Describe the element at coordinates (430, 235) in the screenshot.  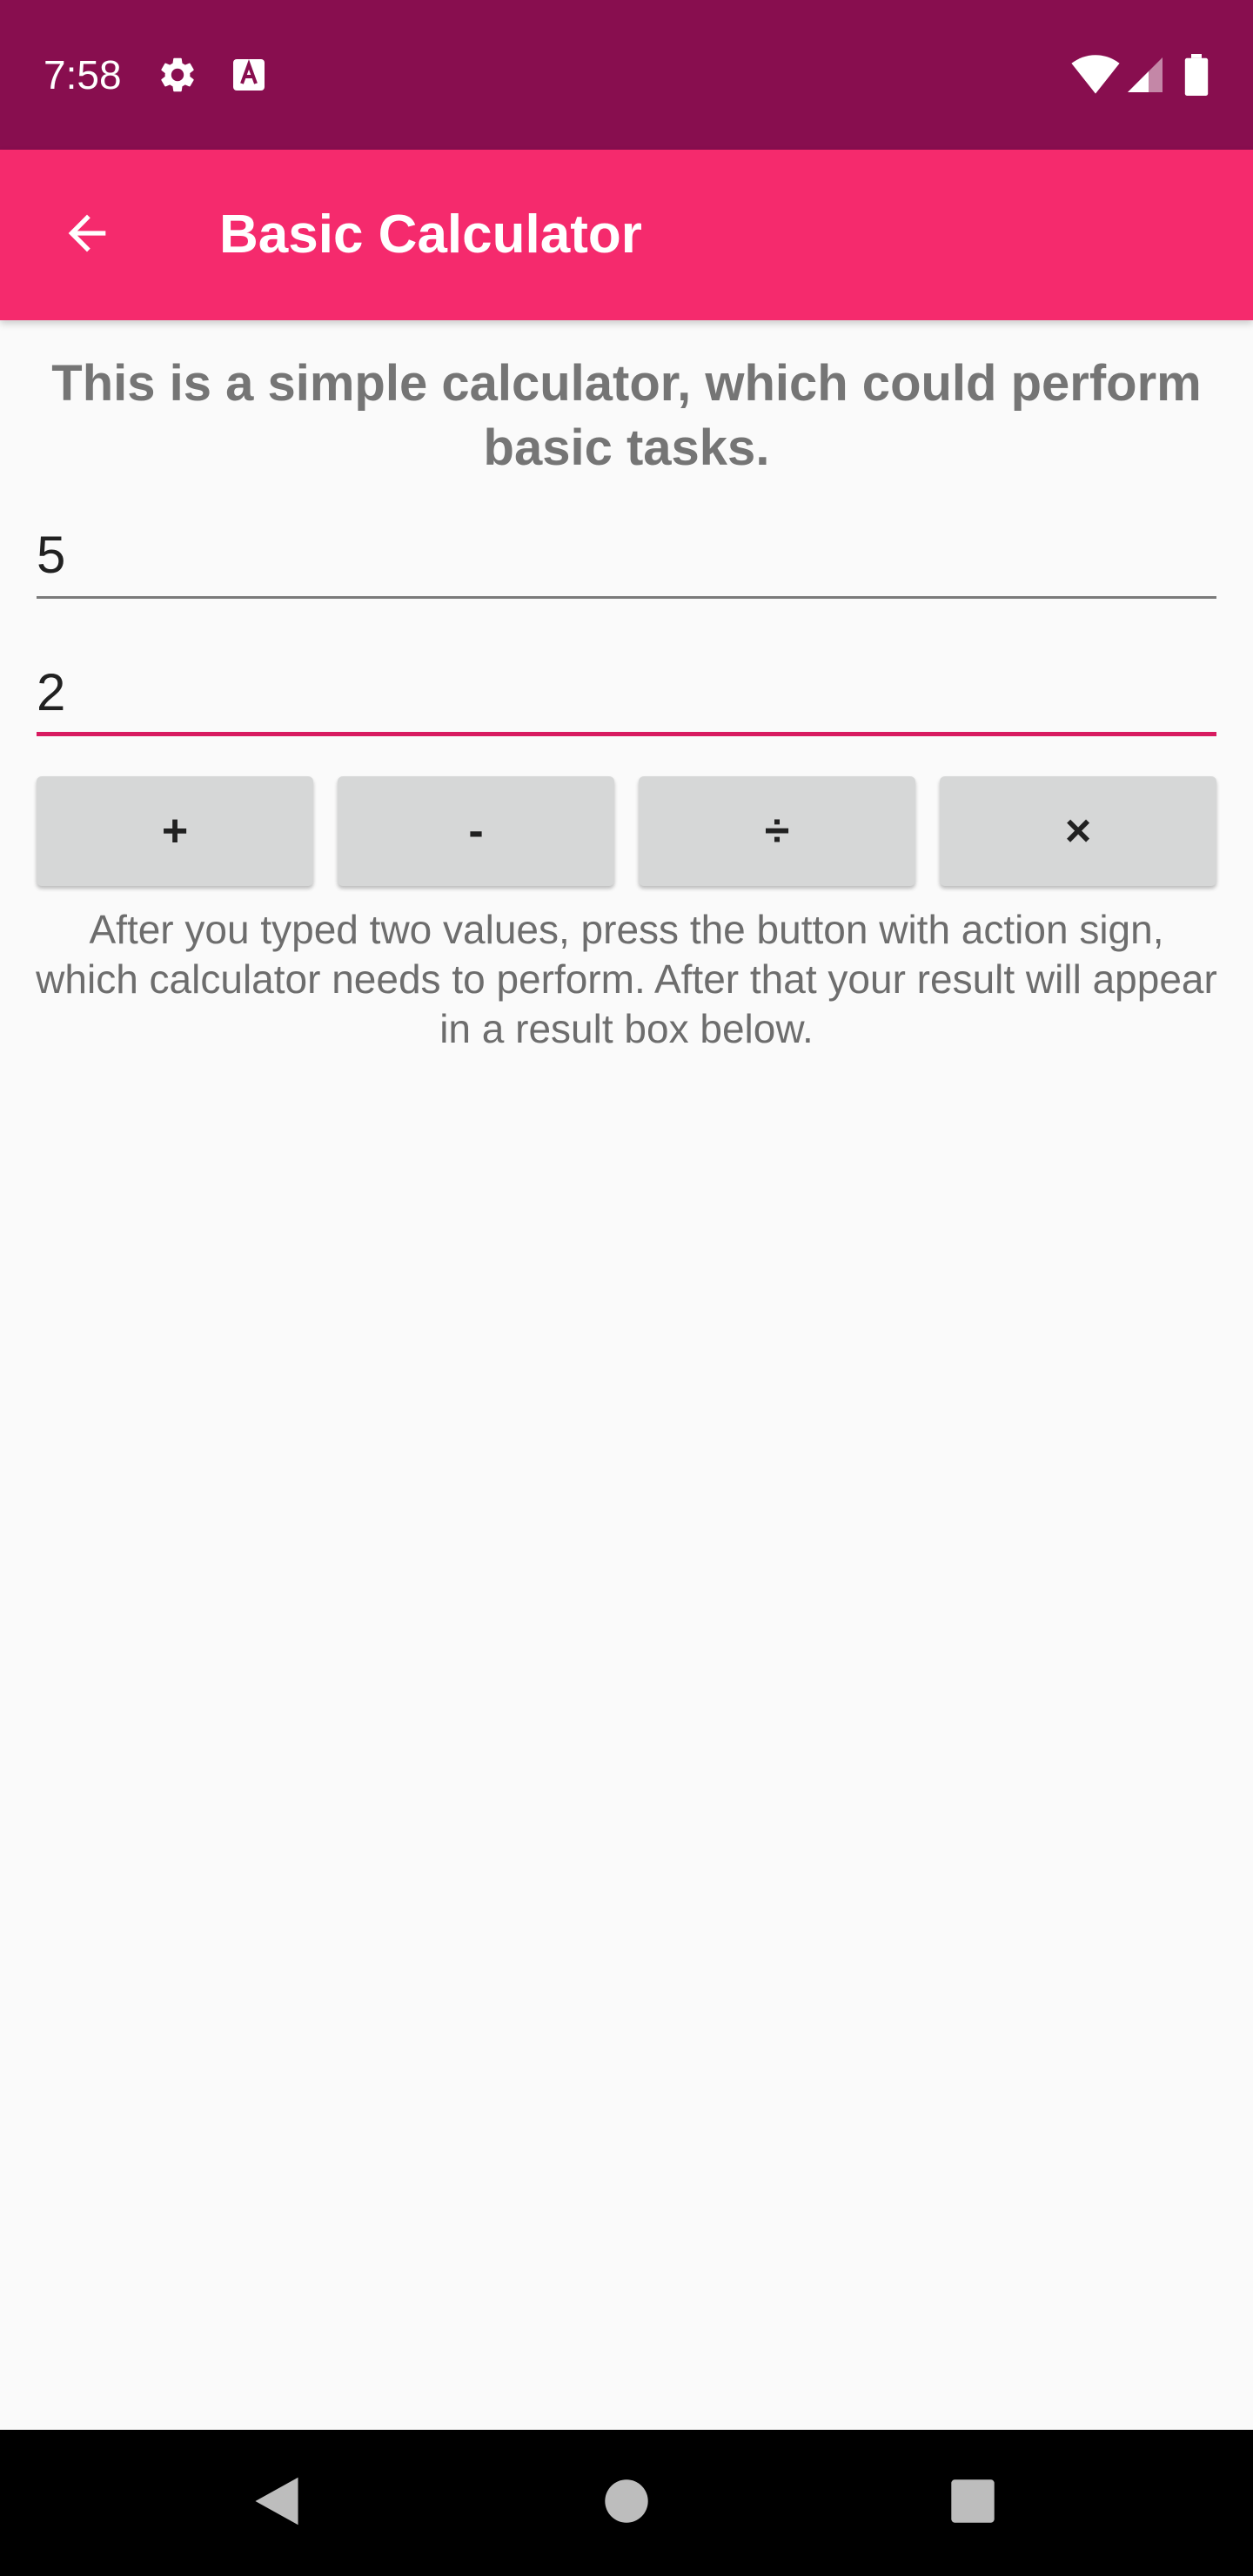
I see `app-title: Basic Calculator` at that location.